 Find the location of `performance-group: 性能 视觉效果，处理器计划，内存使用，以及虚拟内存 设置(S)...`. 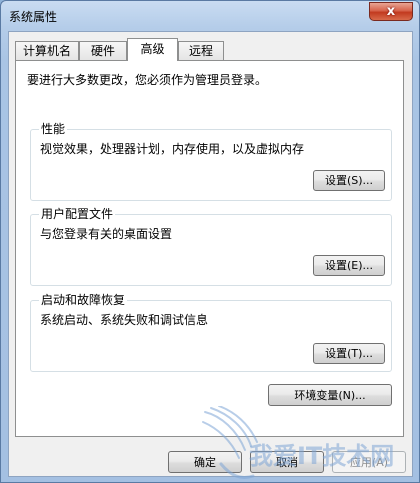

performance-group: 性能 视觉效果，处理器计划，内存使用，以及虚拟内存 设置(S)... is located at coordinates (211, 161).